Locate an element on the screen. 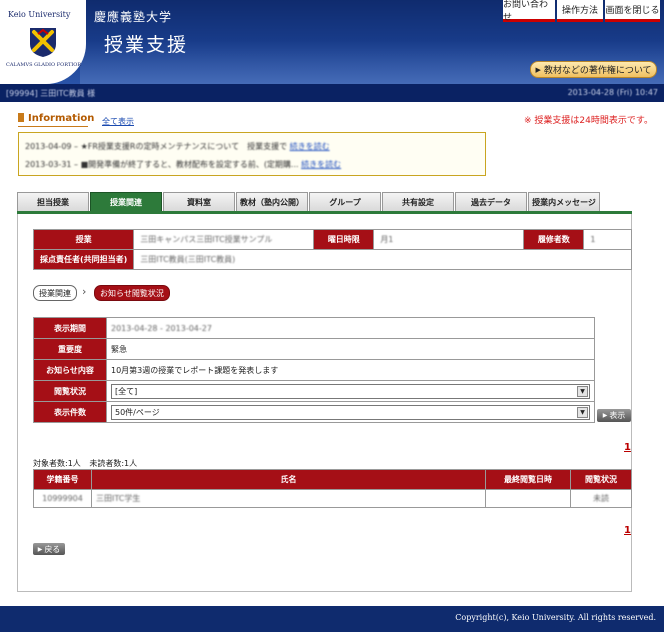 The height and width of the screenshot is (632, 664). system-name: 授業支援 is located at coordinates (146, 45).